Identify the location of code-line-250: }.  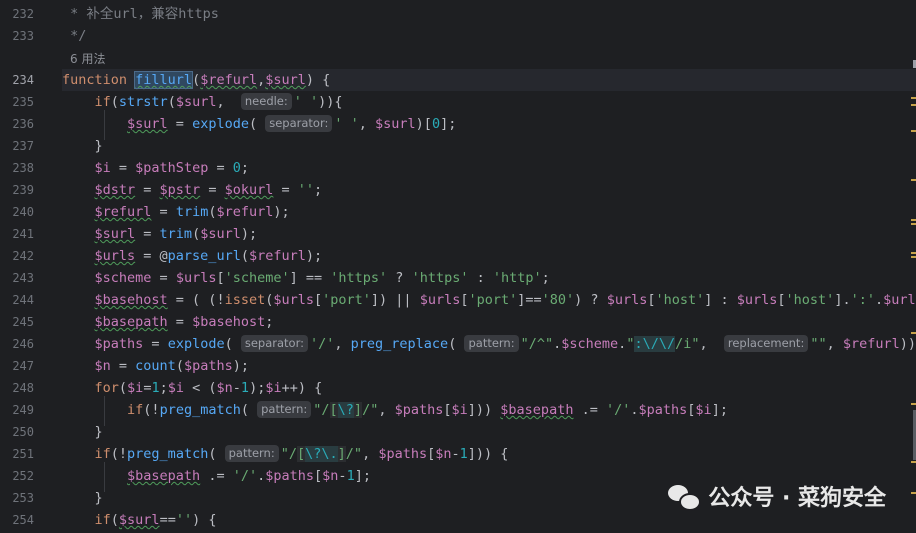
(82, 432).